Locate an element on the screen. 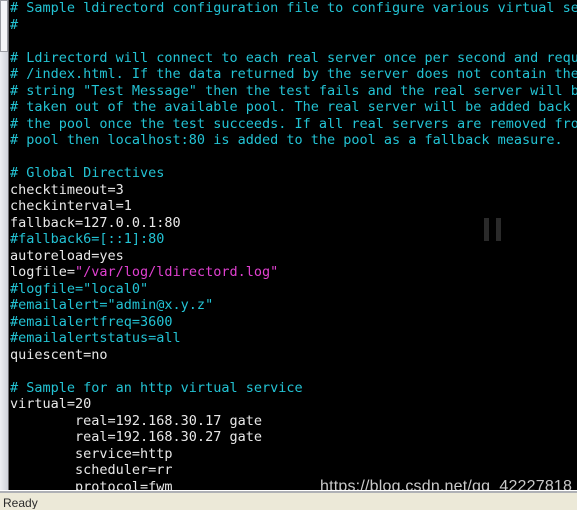 This screenshot has height=510, width=577. scrollbar-track is located at coordinates (4, 245).